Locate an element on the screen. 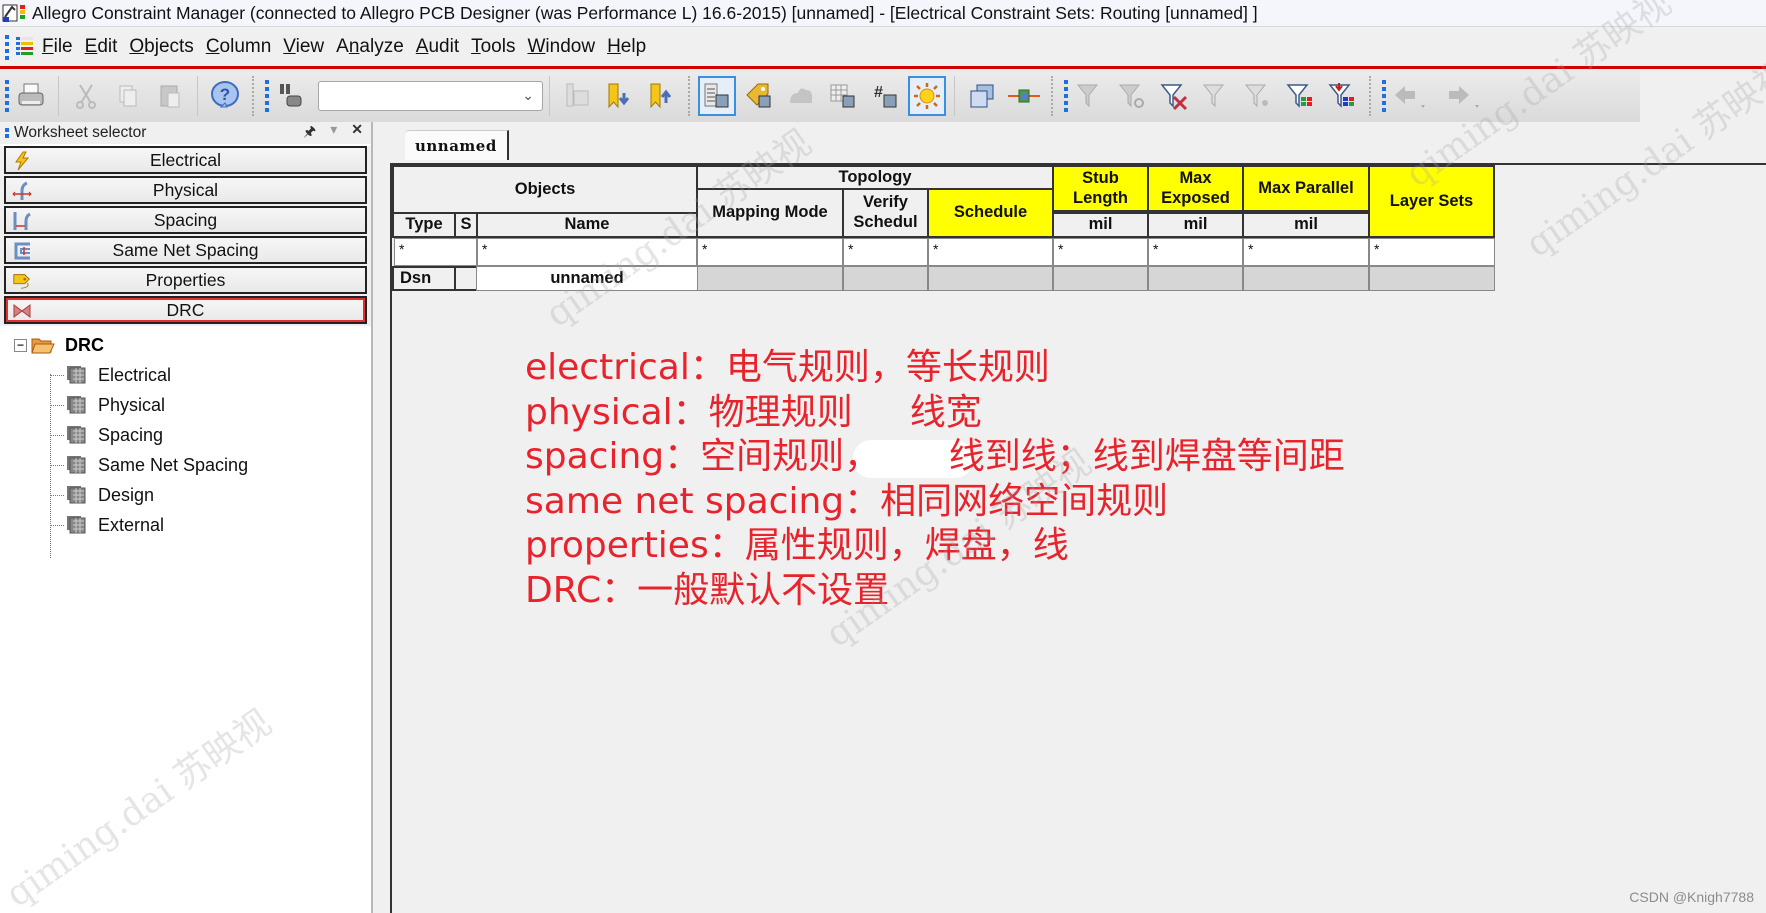 The image size is (1766, 913). row-verify-schedule-cell is located at coordinates (885, 278).